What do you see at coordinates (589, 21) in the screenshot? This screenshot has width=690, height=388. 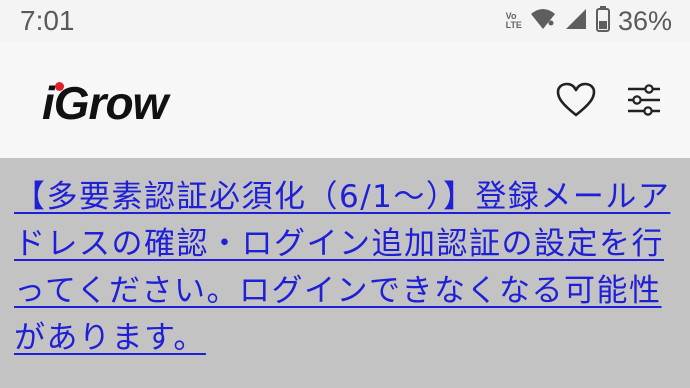 I see `status-icons: Vo LTE 36%` at bounding box center [589, 21].